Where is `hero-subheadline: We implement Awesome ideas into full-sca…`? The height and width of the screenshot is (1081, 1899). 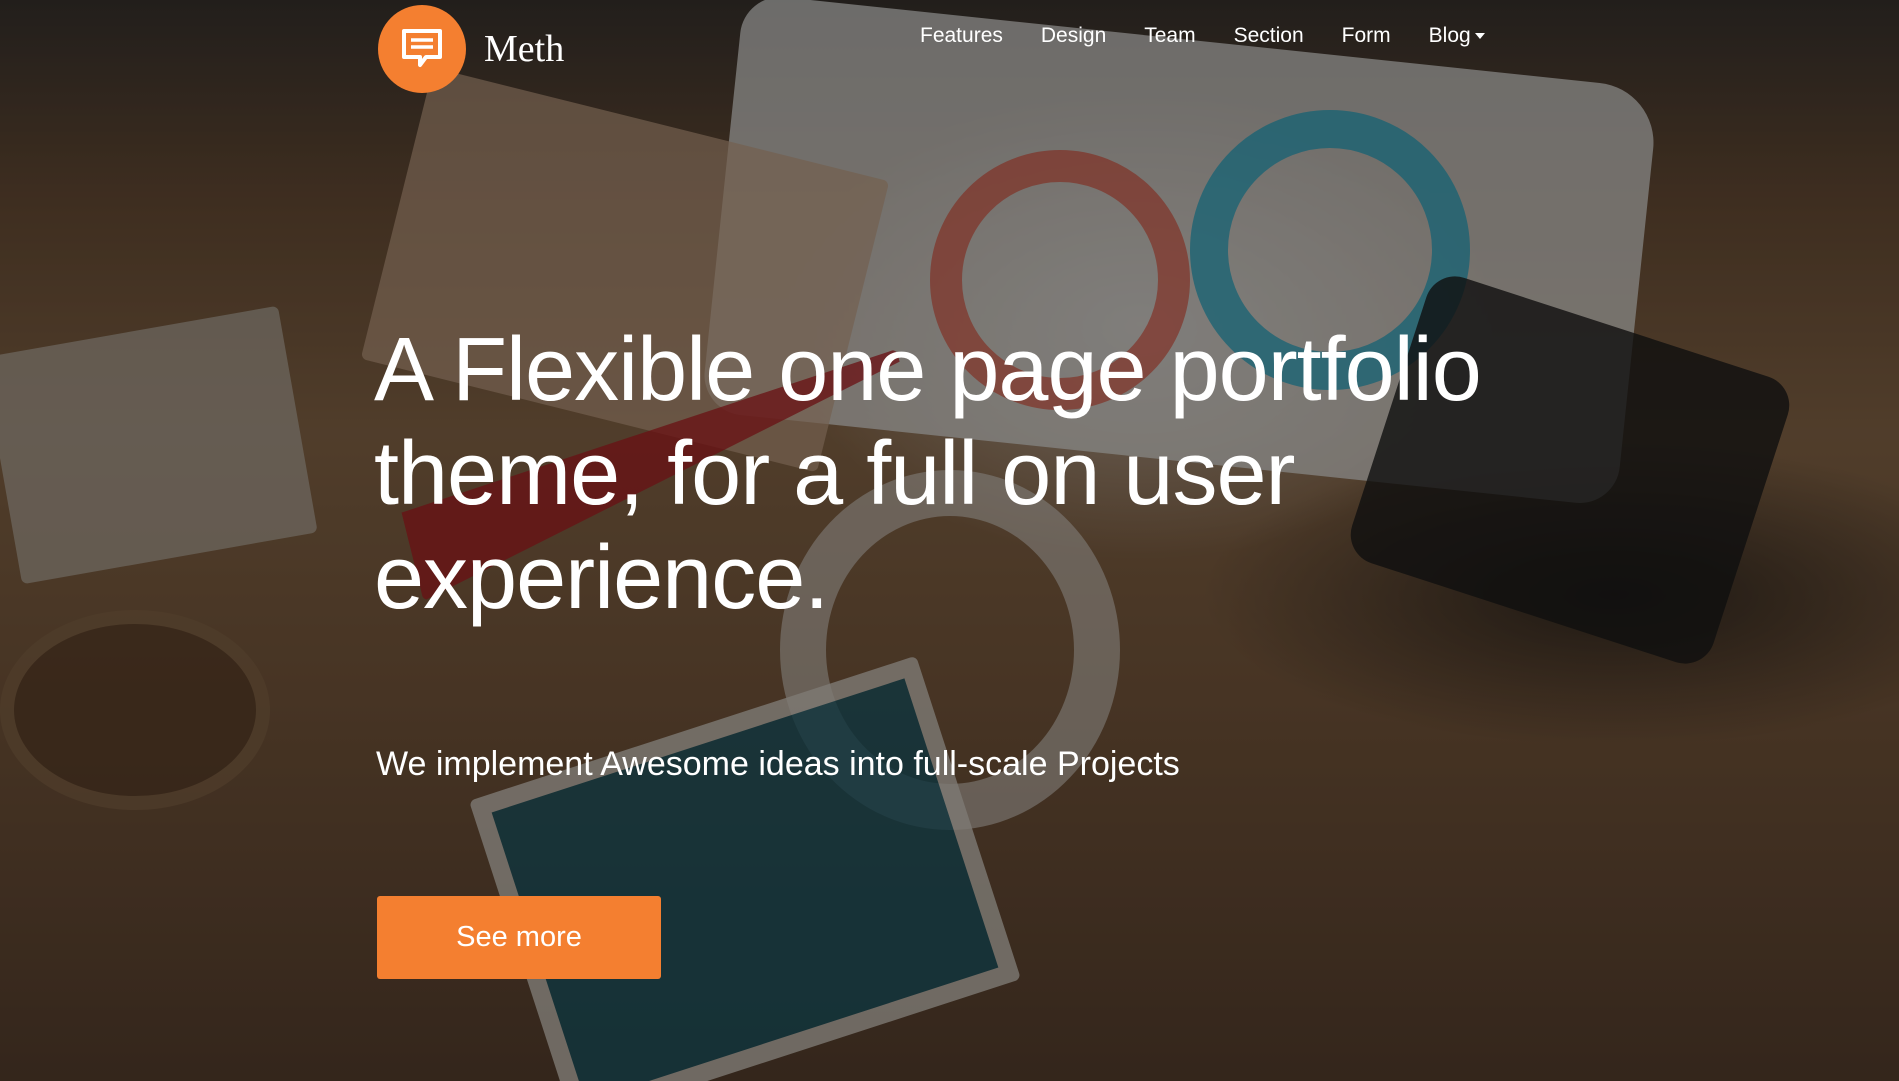 hero-subheadline: We implement Awesome ideas into full-sca… is located at coordinates (778, 764).